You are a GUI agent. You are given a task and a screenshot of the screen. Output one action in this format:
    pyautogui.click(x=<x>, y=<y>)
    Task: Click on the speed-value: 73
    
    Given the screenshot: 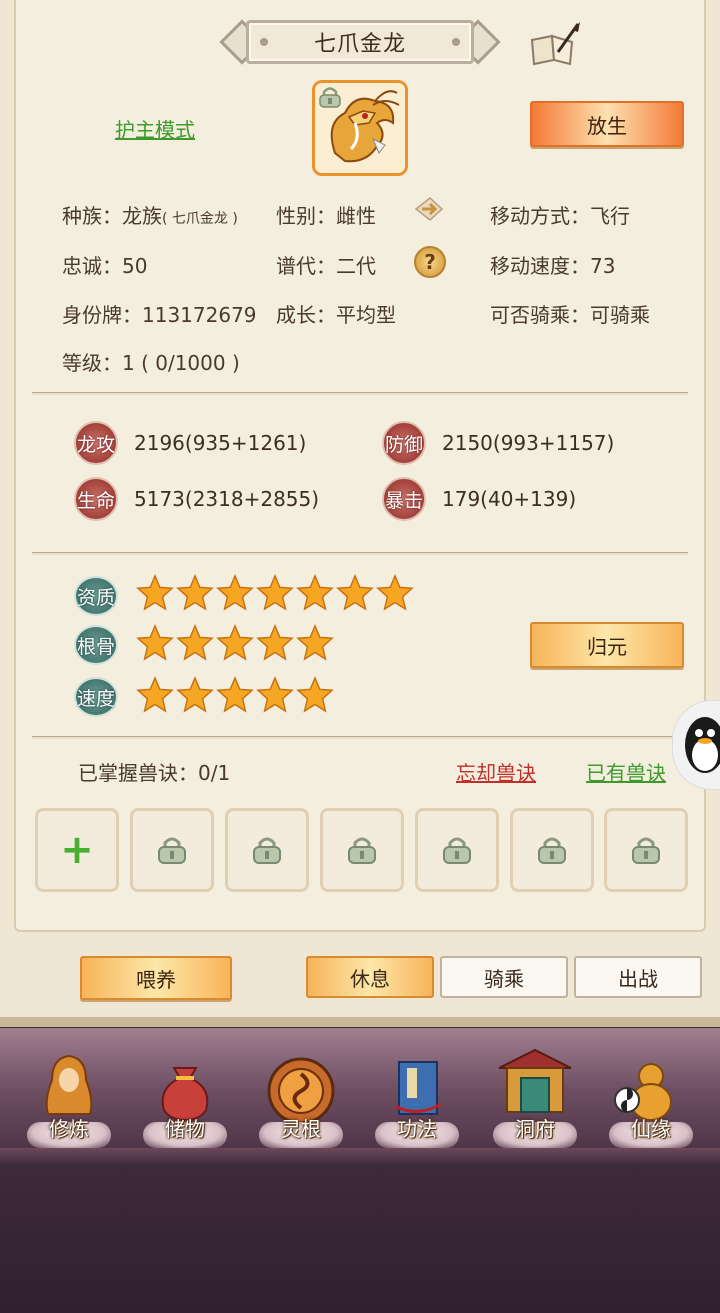 What is the action you would take?
    pyautogui.click(x=603, y=266)
    